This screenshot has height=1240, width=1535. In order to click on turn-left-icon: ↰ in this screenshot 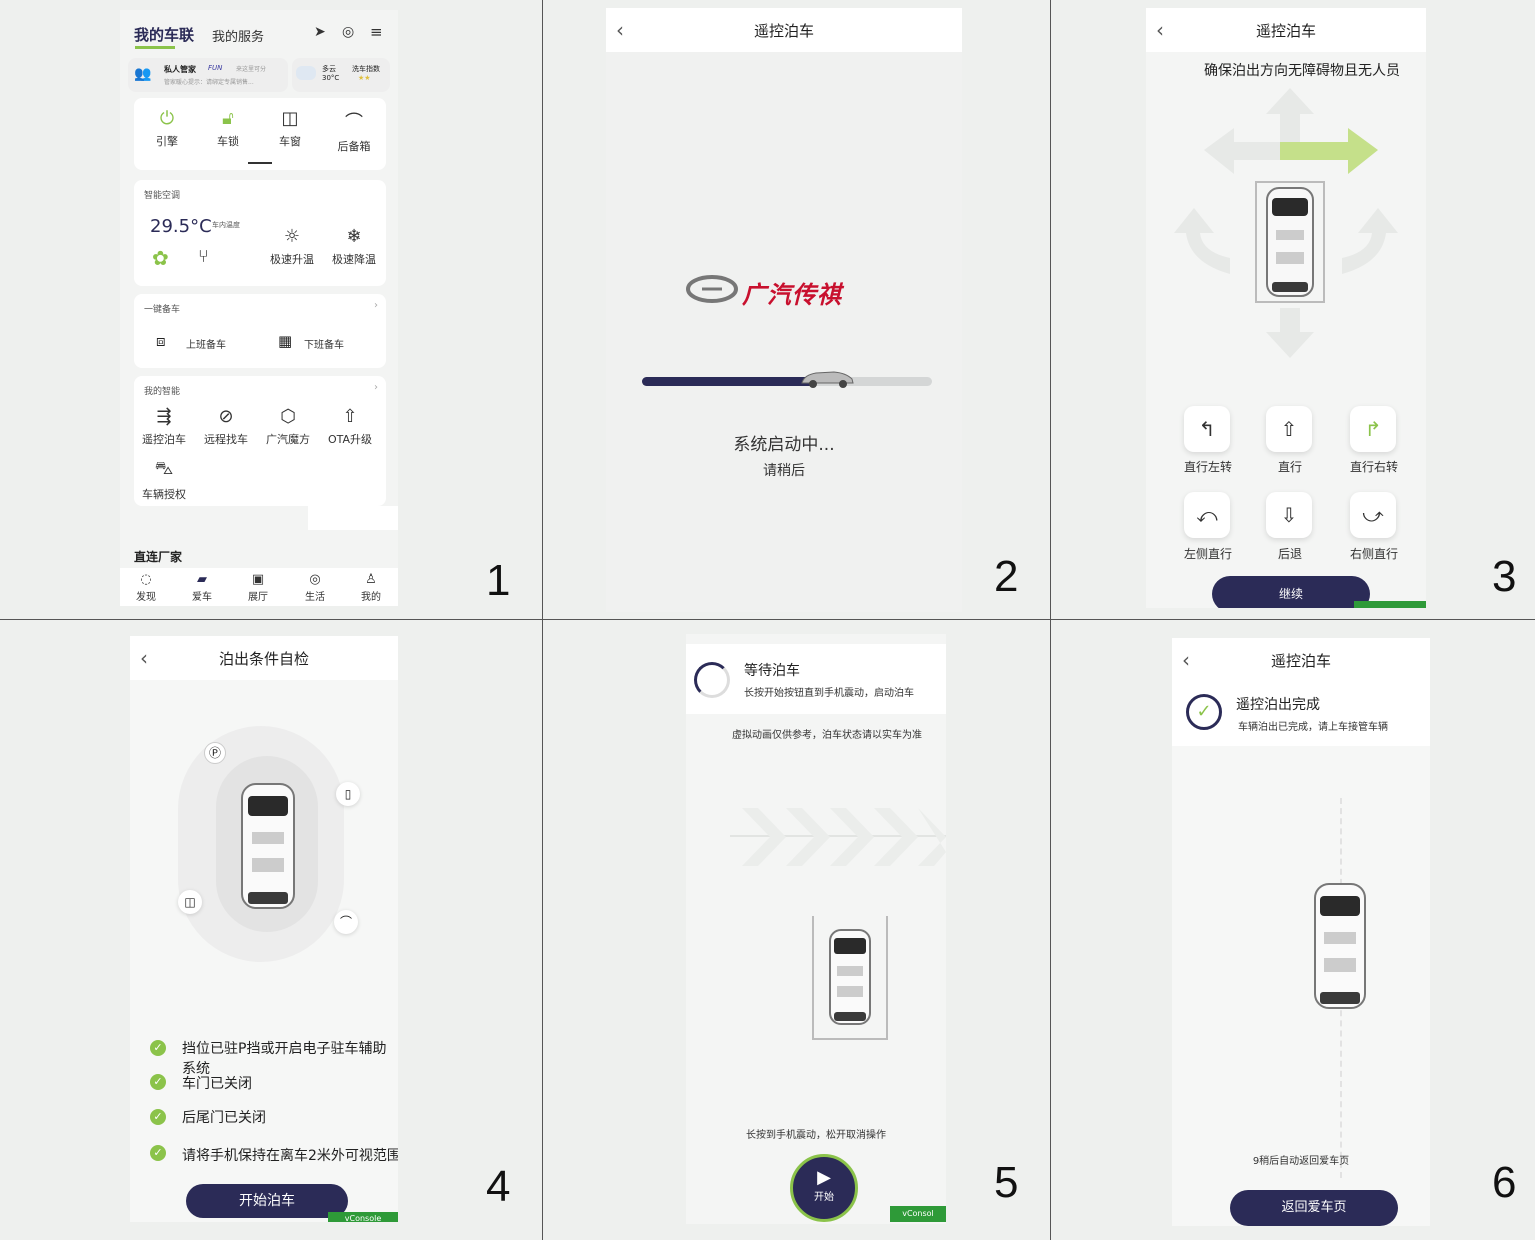, I will do `click(1207, 429)`.